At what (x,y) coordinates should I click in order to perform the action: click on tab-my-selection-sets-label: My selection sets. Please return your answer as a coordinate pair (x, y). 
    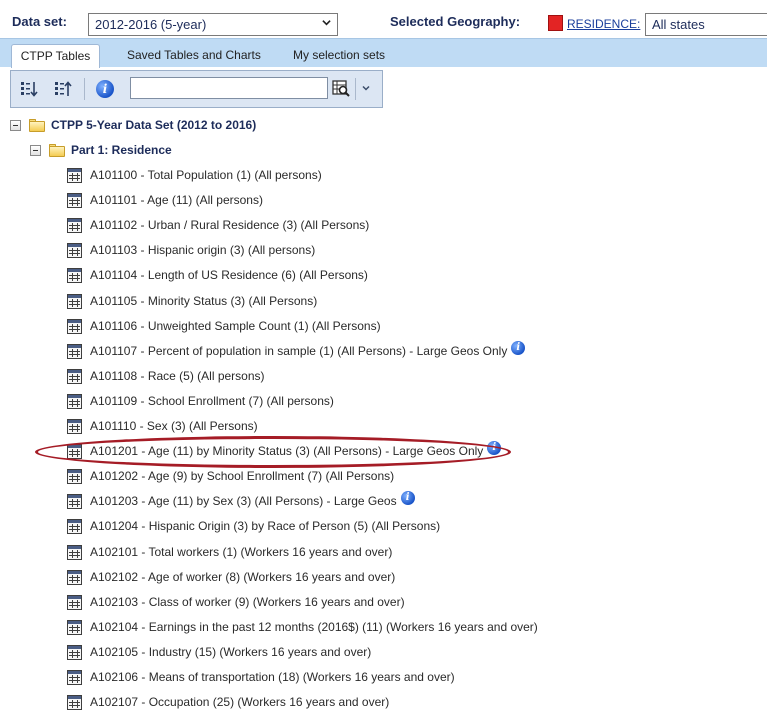
    Looking at the image, I should click on (339, 55).